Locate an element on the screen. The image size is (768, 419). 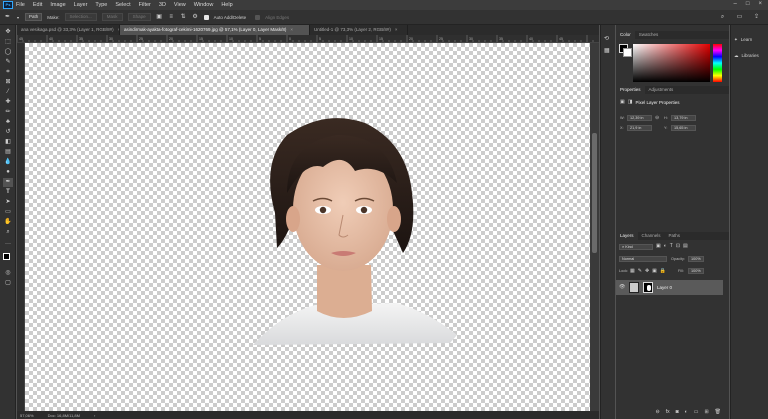
menu-select: Select is located at coordinates (122, 5).